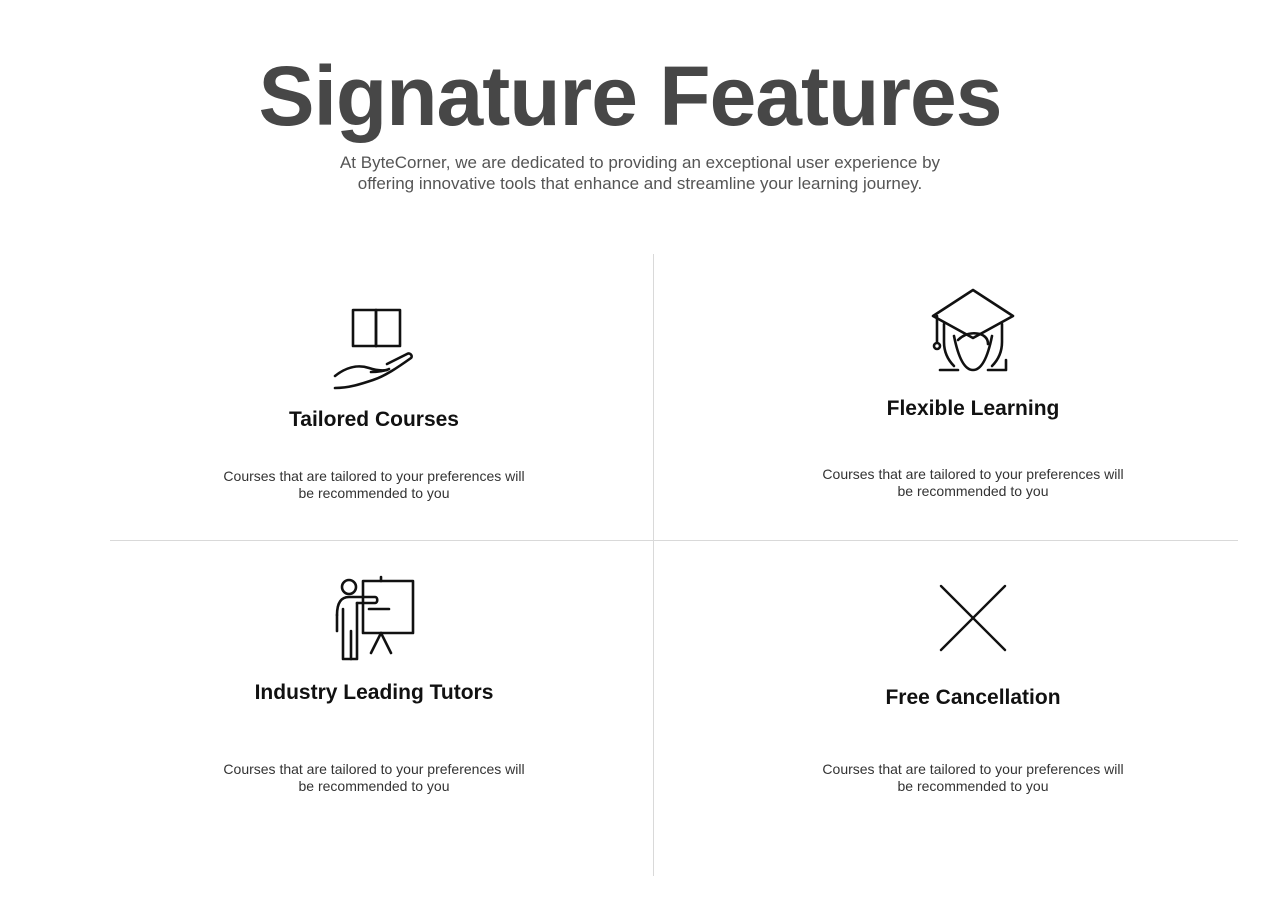 The image size is (1280, 910). I want to click on feature-title: Free Cancellation, so click(973, 697).